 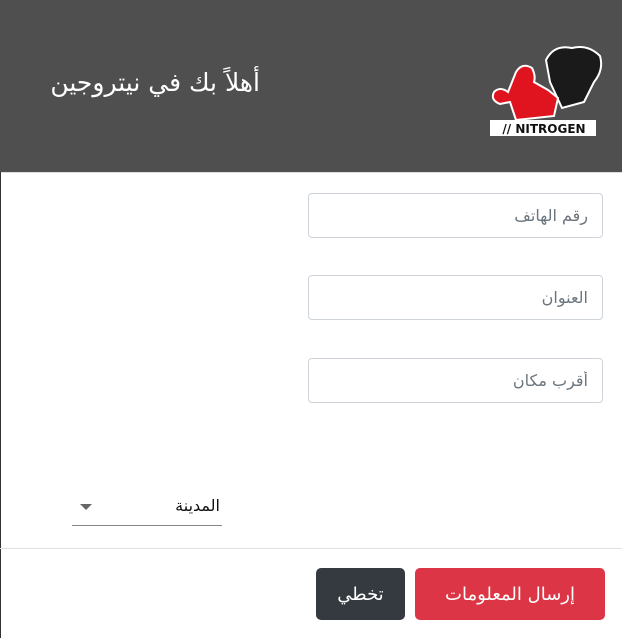 What do you see at coordinates (147, 508) in the screenshot?
I see `city-select: المدينة` at bounding box center [147, 508].